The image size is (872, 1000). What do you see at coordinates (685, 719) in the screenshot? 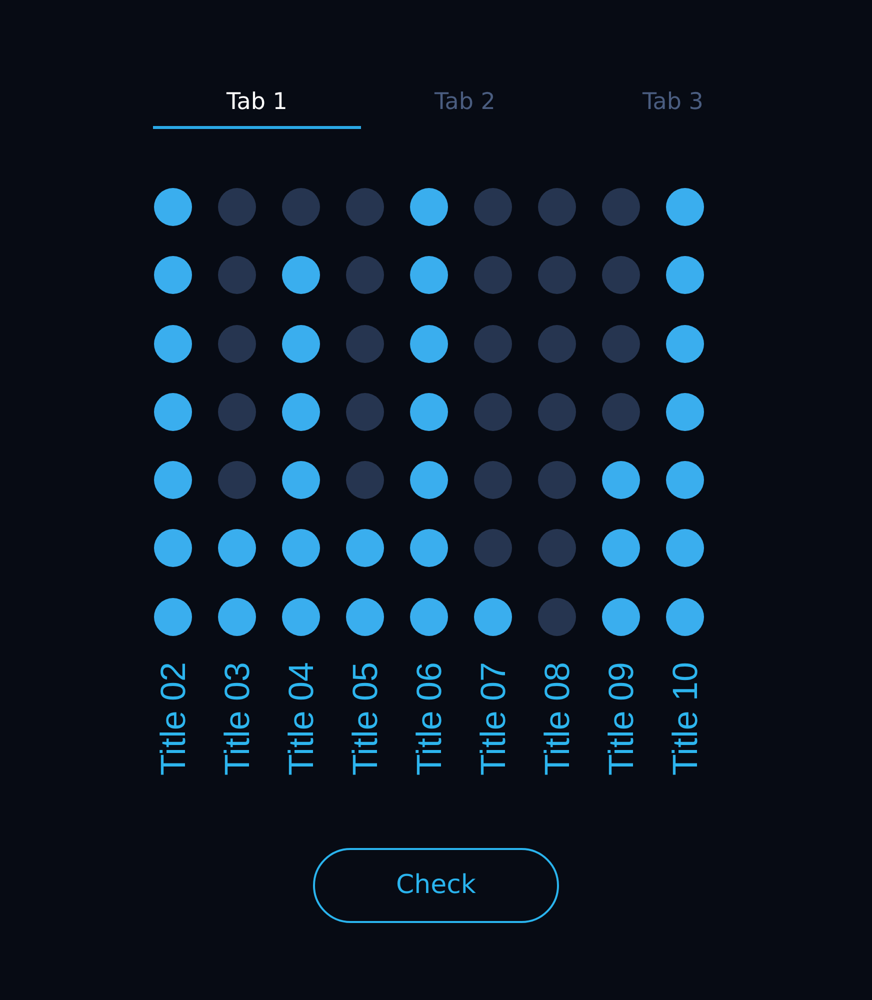
I see `column-label: Title 10` at bounding box center [685, 719].